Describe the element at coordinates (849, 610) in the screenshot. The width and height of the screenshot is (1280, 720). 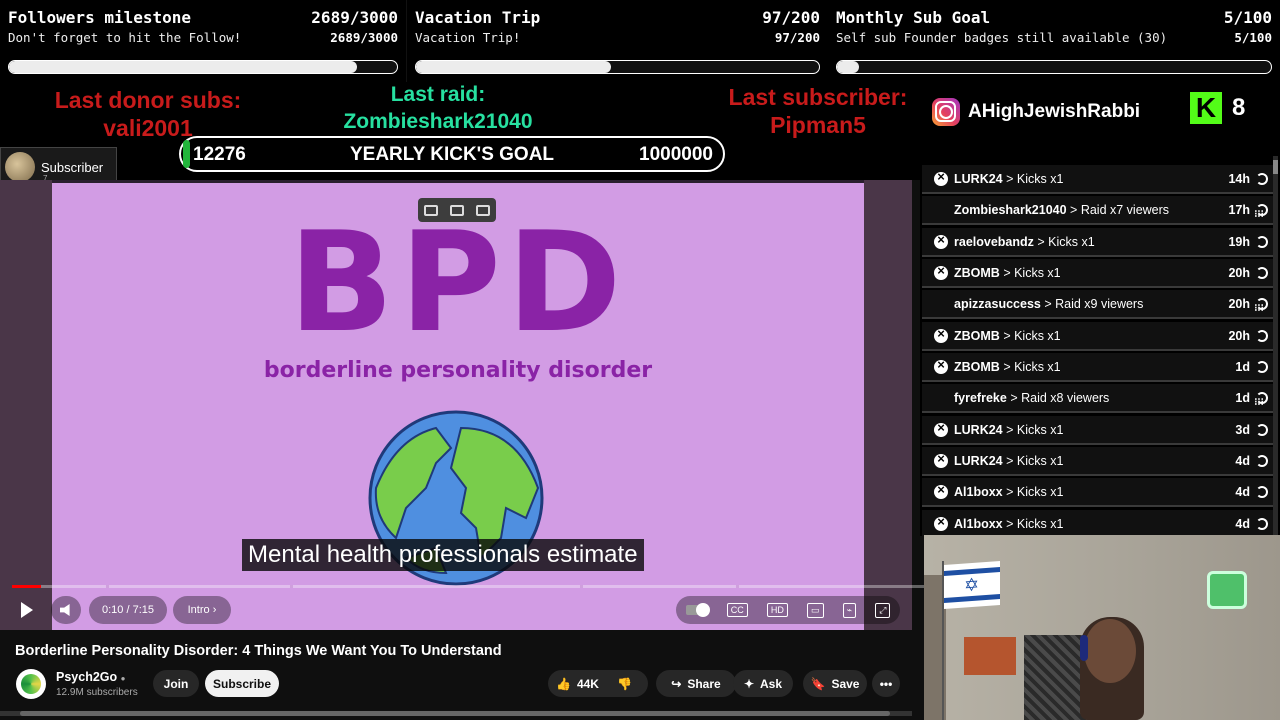
I see `cast-icon: ⌁` at that location.